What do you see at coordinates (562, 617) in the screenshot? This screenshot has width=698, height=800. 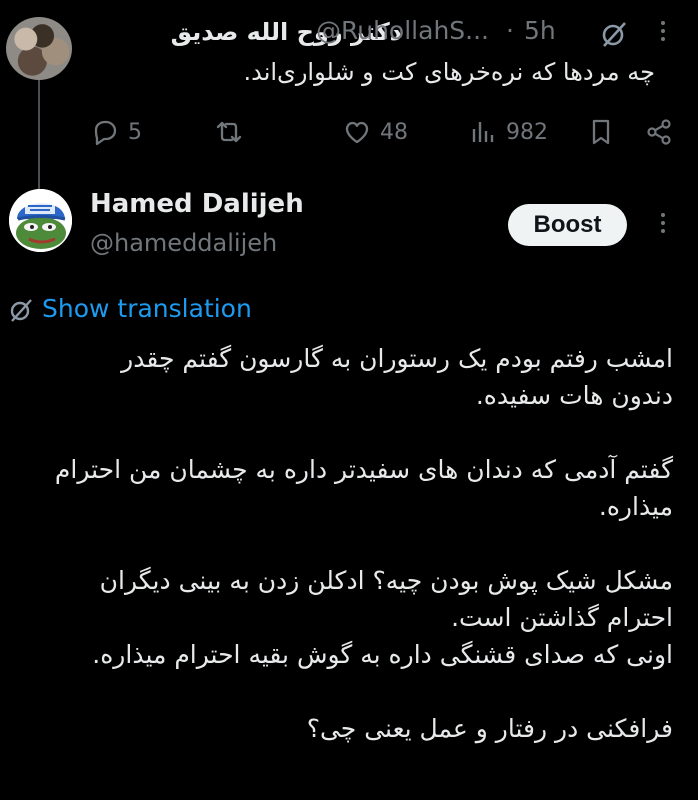 I see `text-line: احترام گذاشتن است.` at bounding box center [562, 617].